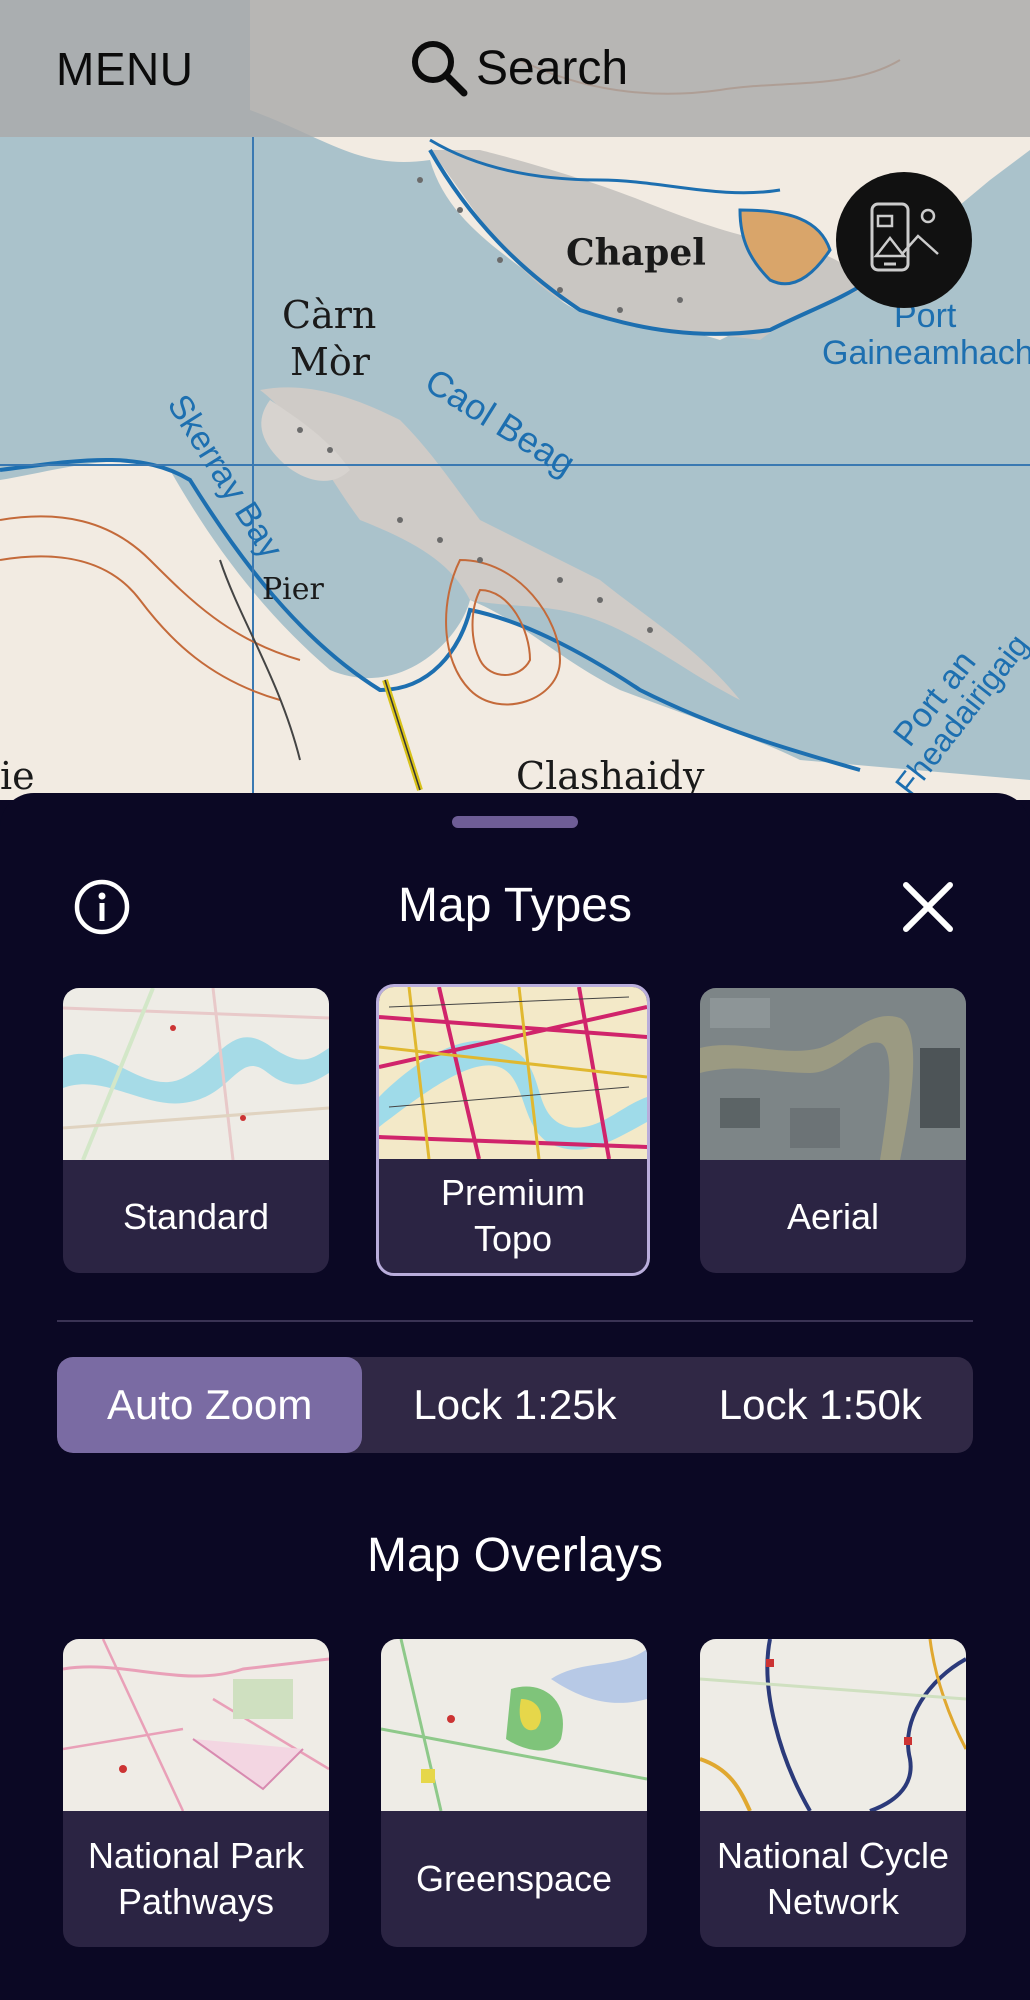 This screenshot has height=2000, width=1030. What do you see at coordinates (329, 315) in the screenshot?
I see `map-label-carn: Càrn` at bounding box center [329, 315].